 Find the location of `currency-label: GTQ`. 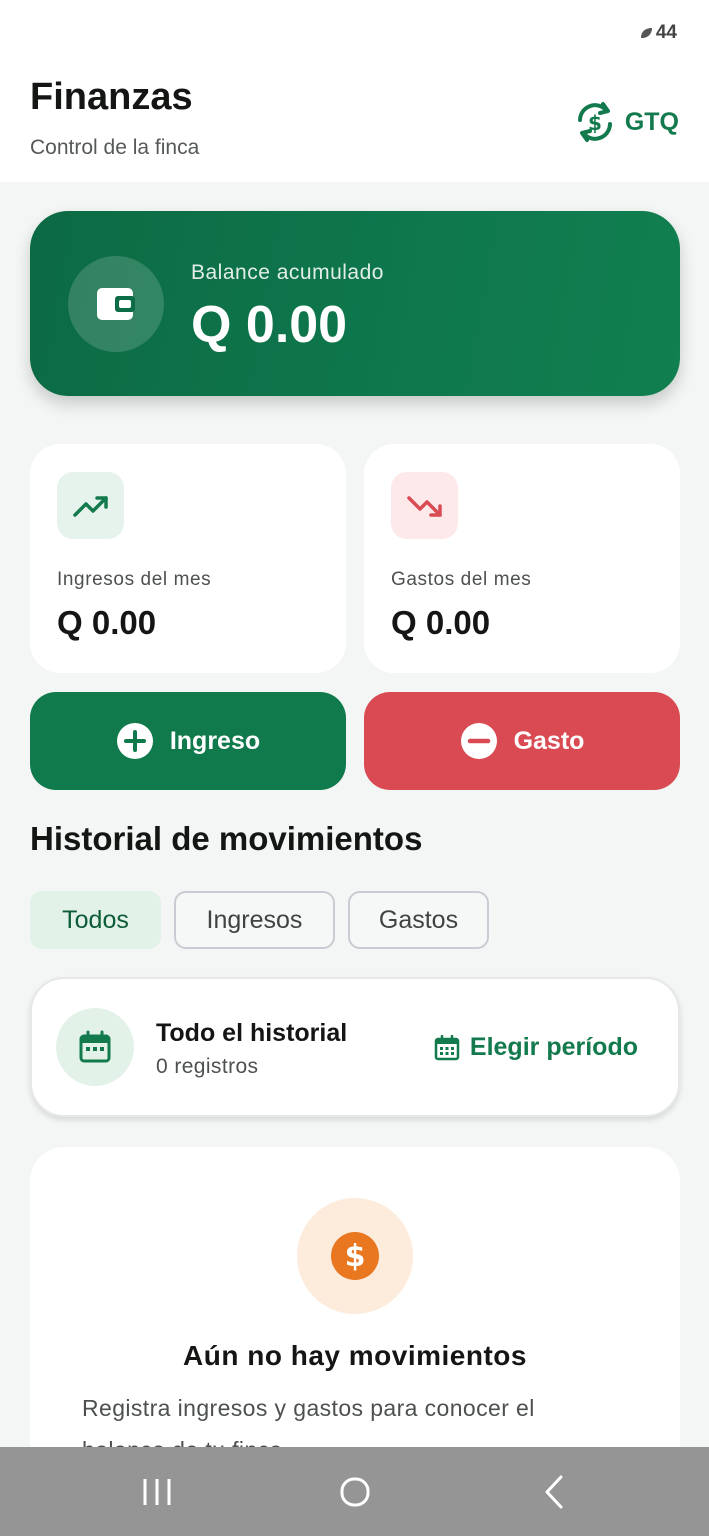

currency-label: GTQ is located at coordinates (651, 121).